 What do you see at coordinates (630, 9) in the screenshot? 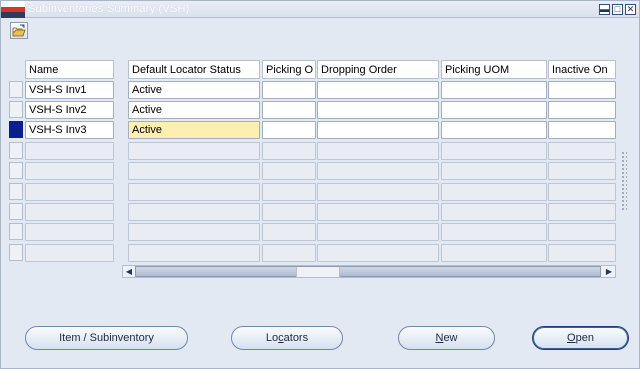
I see `close-icon: ✕` at bounding box center [630, 9].